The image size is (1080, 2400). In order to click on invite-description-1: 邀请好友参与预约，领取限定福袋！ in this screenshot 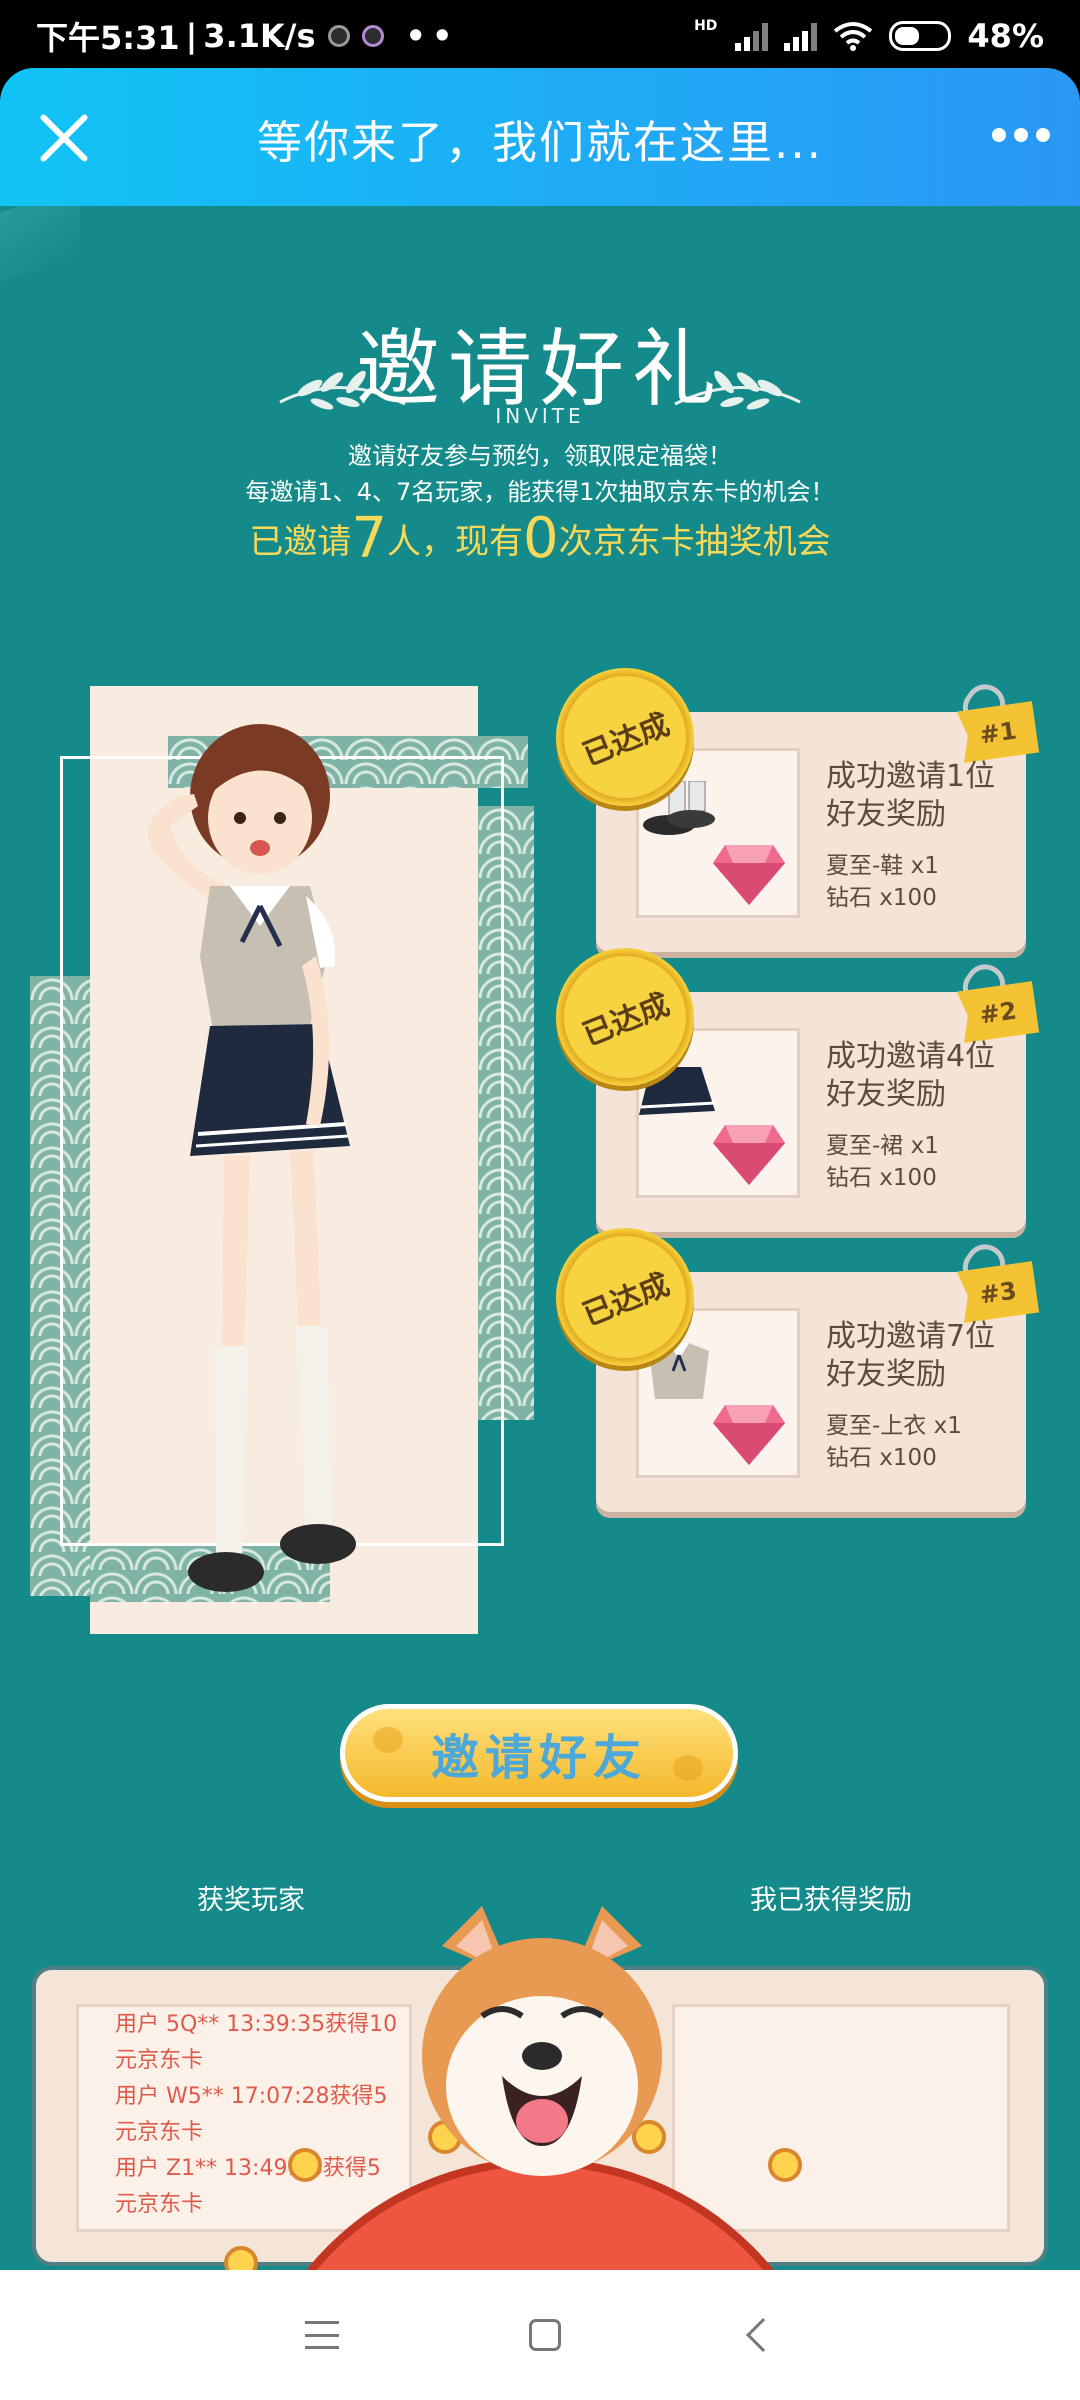, I will do `click(540, 456)`.